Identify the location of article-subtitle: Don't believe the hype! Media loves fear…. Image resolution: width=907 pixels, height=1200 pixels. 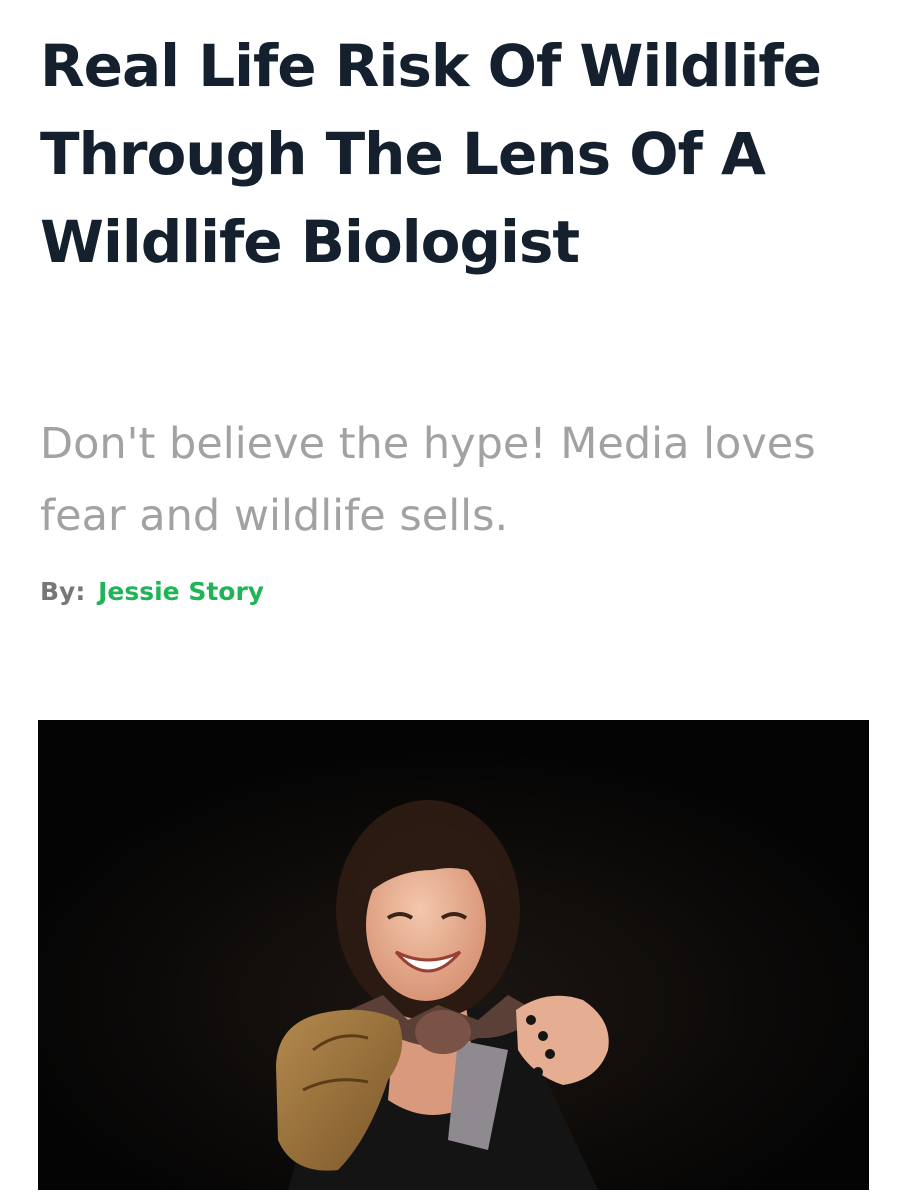
(428, 480).